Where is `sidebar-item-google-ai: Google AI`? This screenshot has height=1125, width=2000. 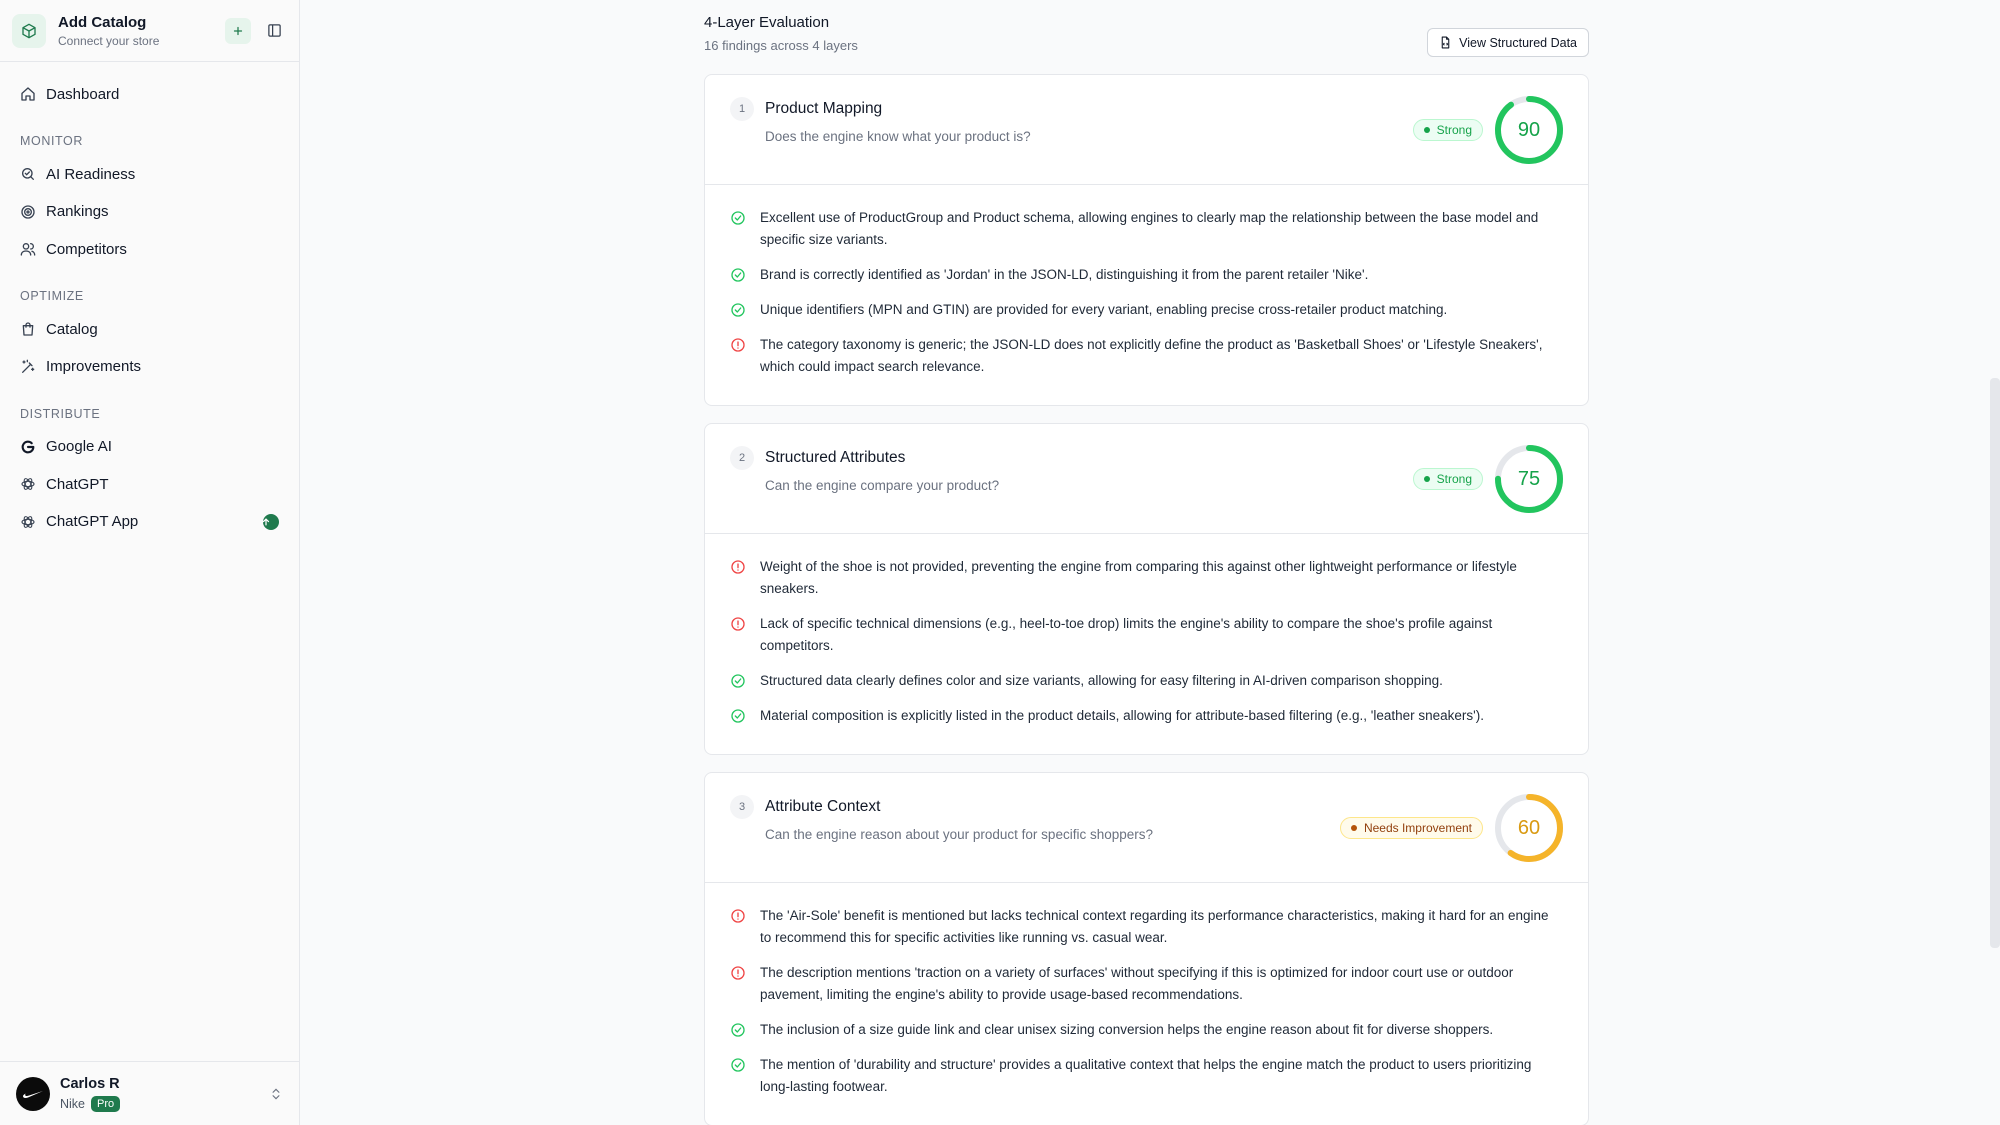 sidebar-item-google-ai: Google AI is located at coordinates (149, 447).